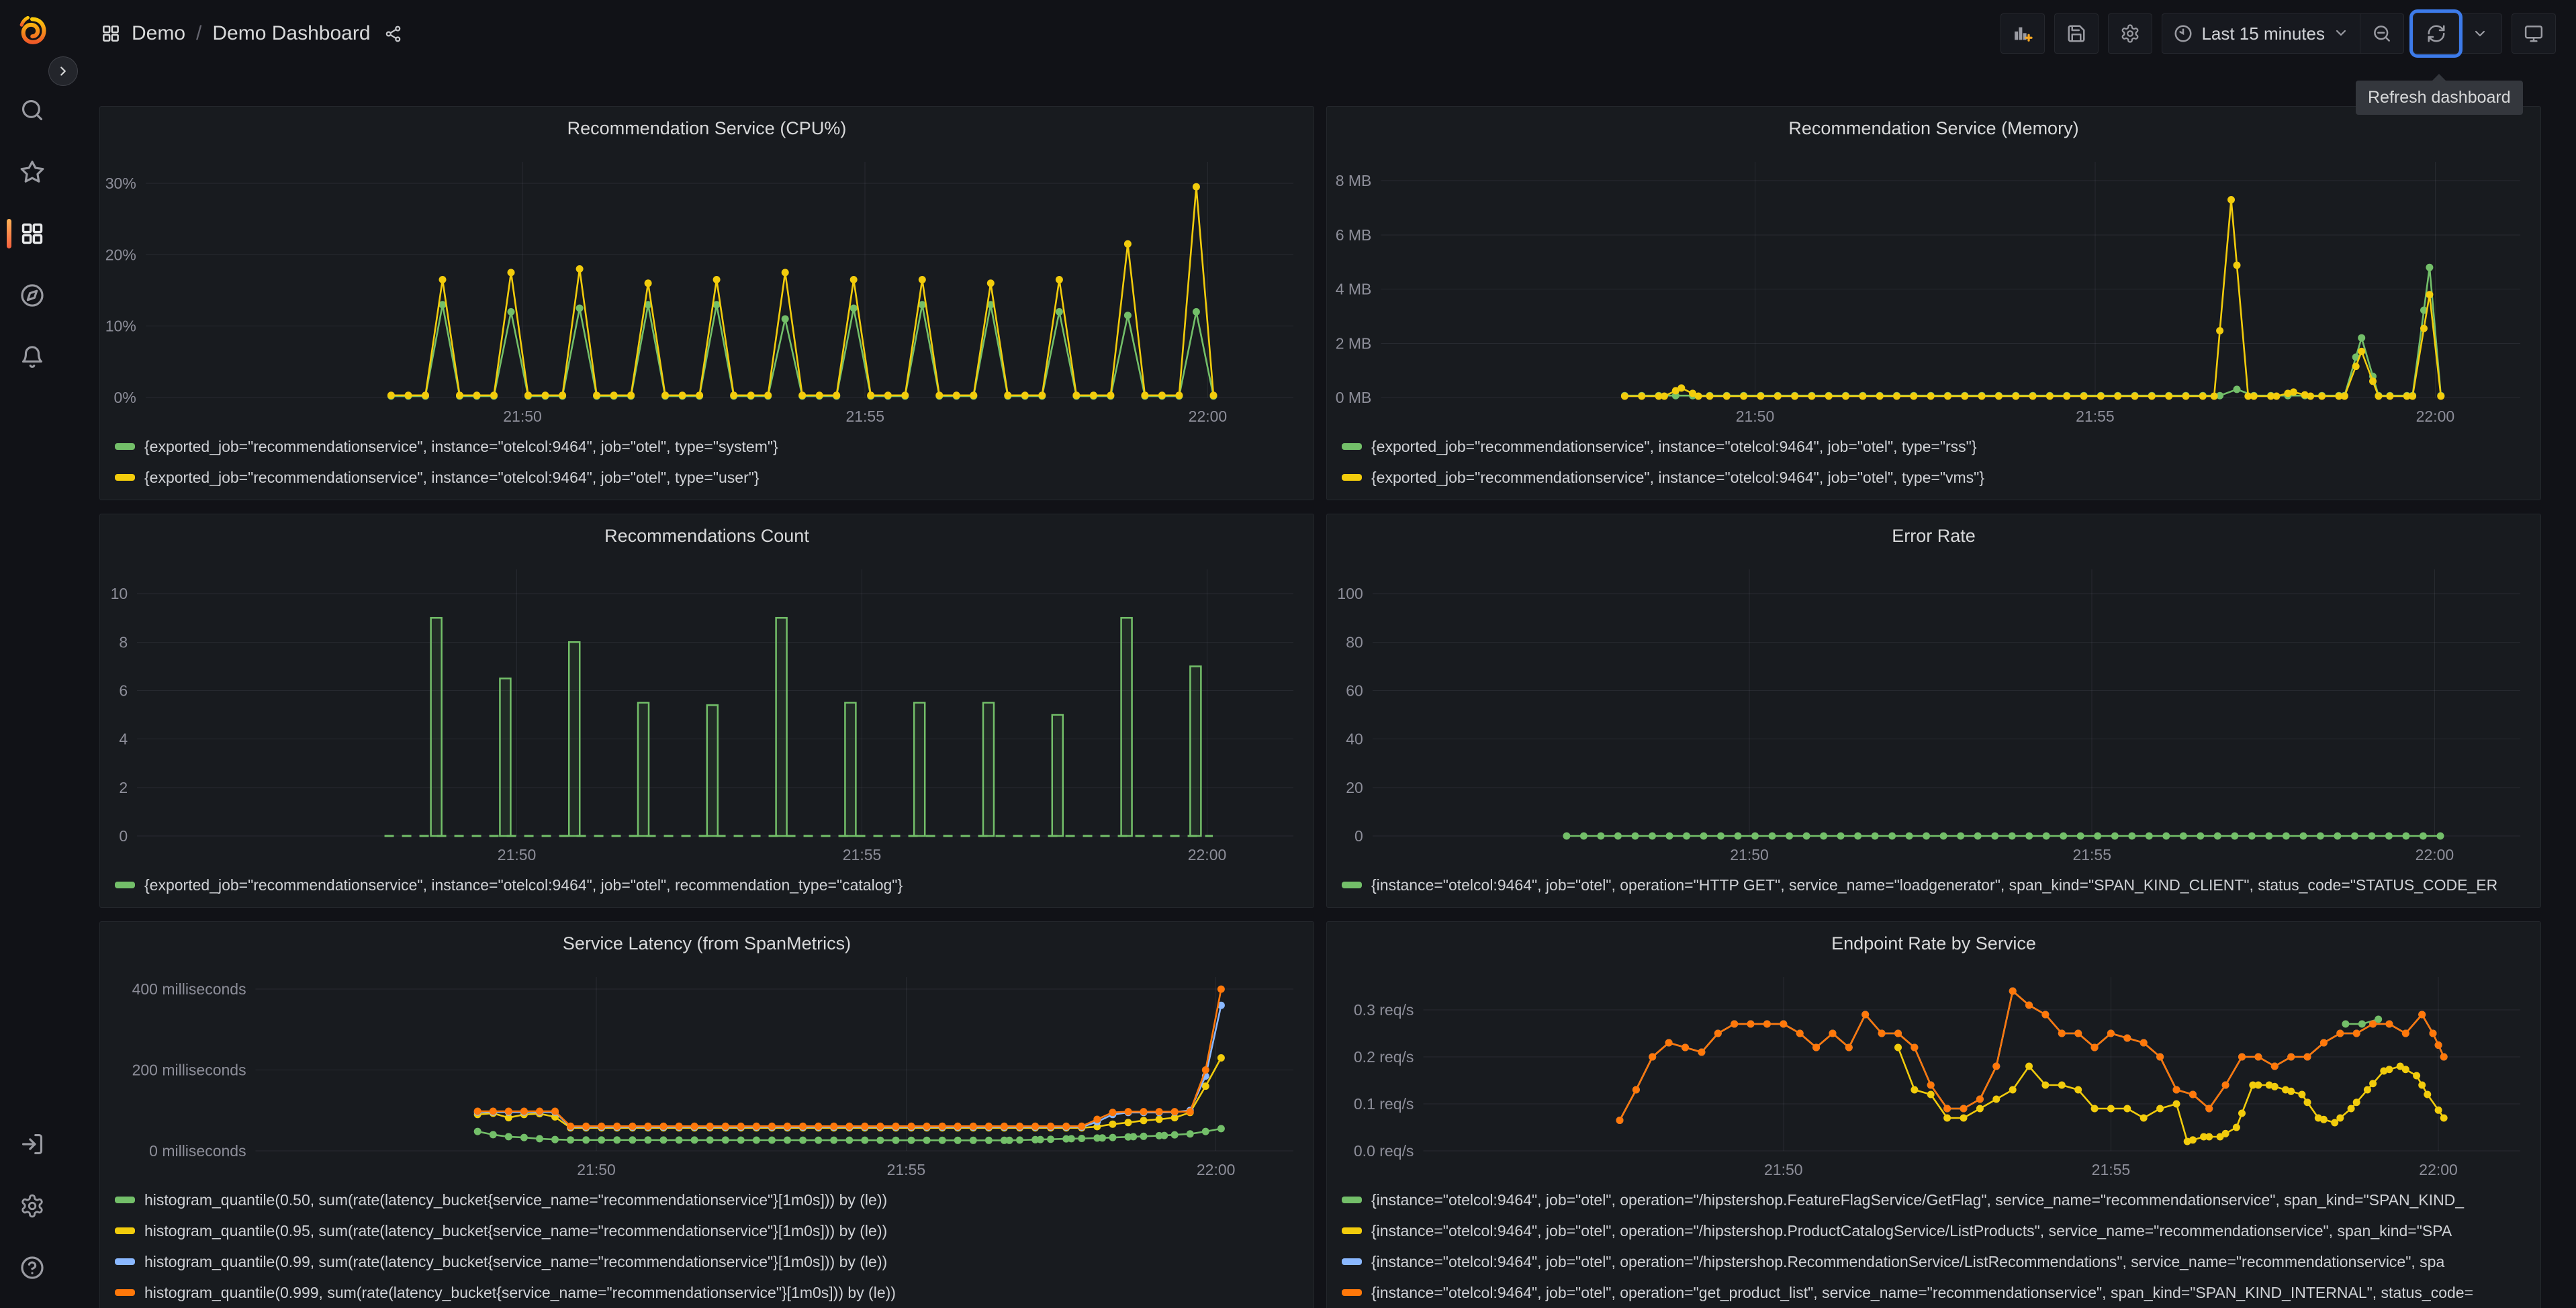  I want to click on time-range-picker: Last 15 minutes, so click(2261, 33).